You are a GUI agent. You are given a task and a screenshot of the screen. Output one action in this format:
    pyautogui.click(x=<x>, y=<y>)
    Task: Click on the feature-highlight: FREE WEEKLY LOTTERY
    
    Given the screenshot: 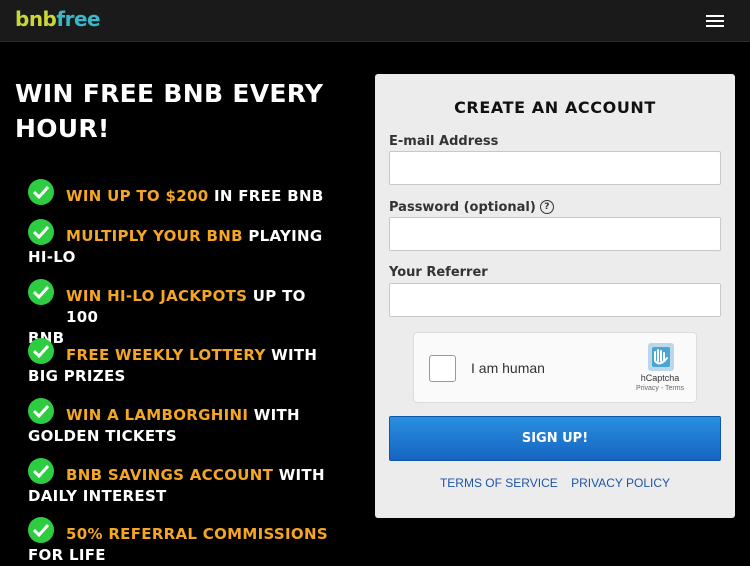 What is the action you would take?
    pyautogui.click(x=166, y=355)
    